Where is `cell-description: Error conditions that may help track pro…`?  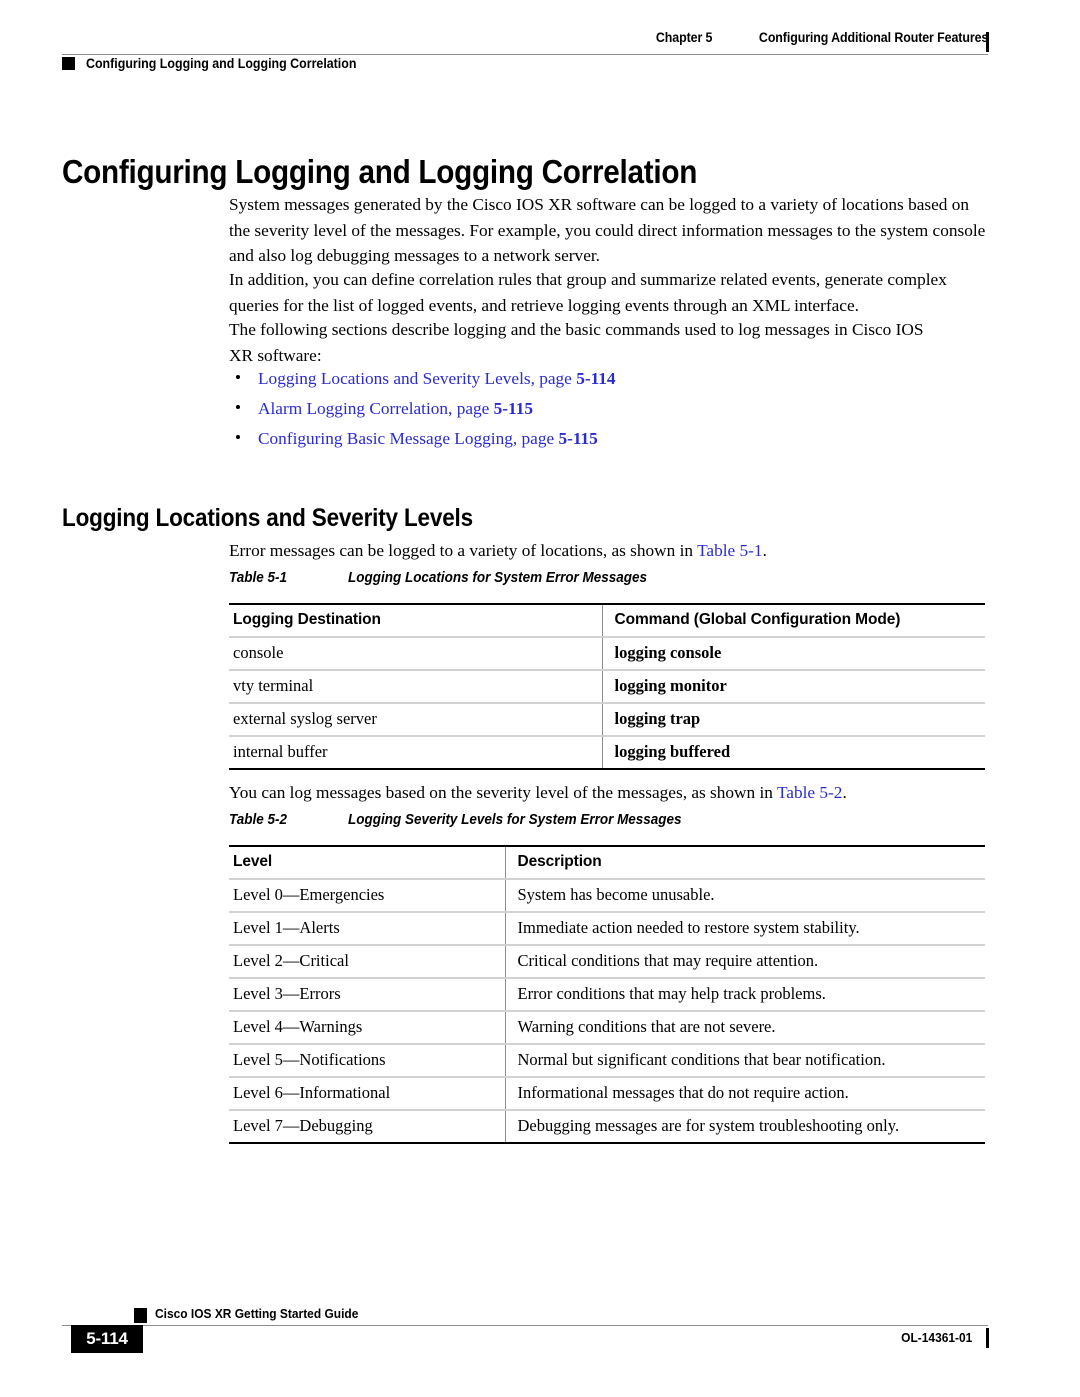
cell-description: Error conditions that may help track pro… is located at coordinates (744, 995).